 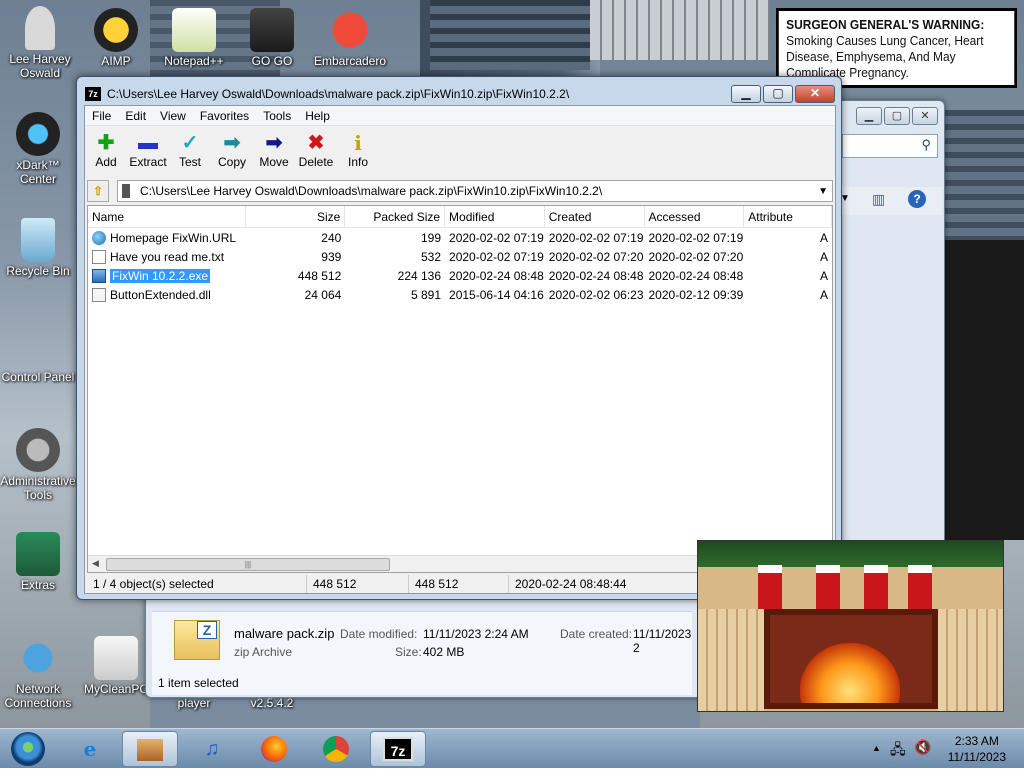 I want to click on menu-file: File, so click(x=101, y=115).